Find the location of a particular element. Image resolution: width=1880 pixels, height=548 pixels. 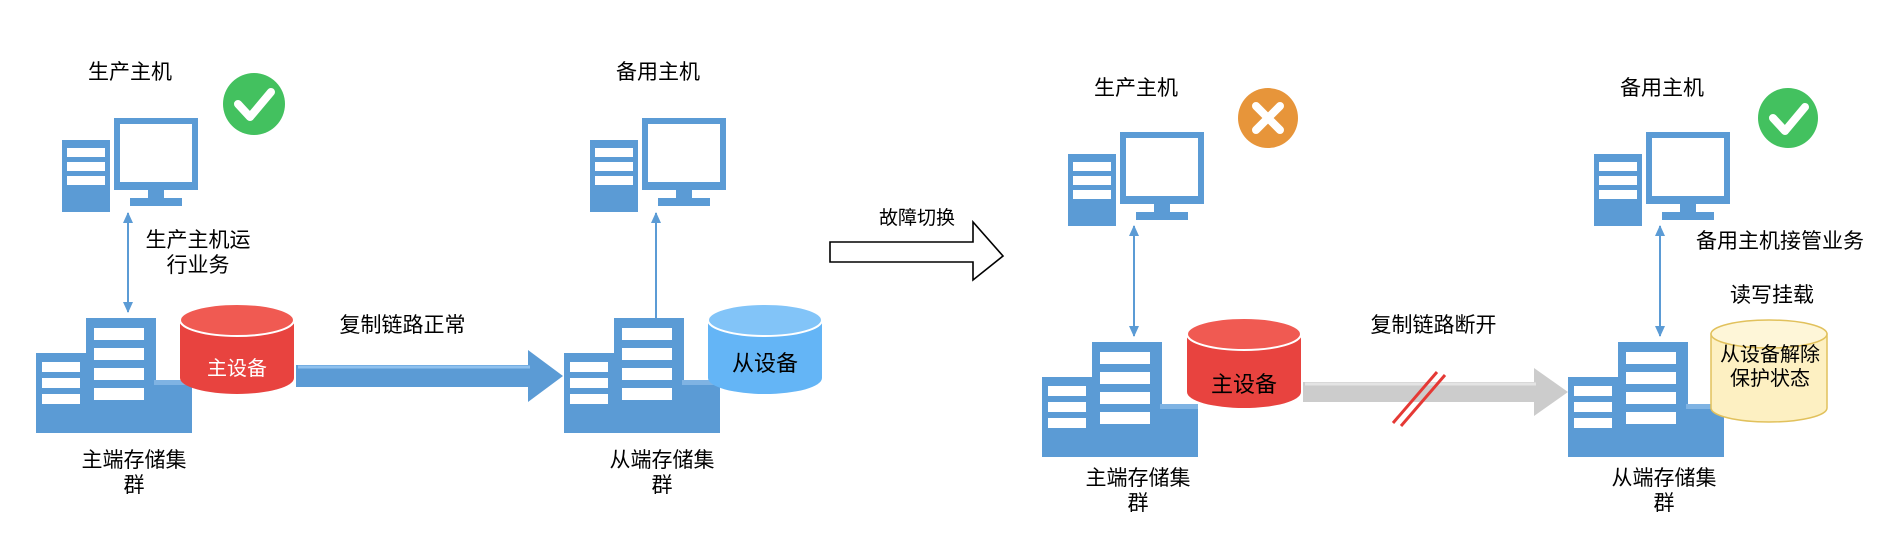

failover-label: 故障切换 is located at coordinates (916, 218).